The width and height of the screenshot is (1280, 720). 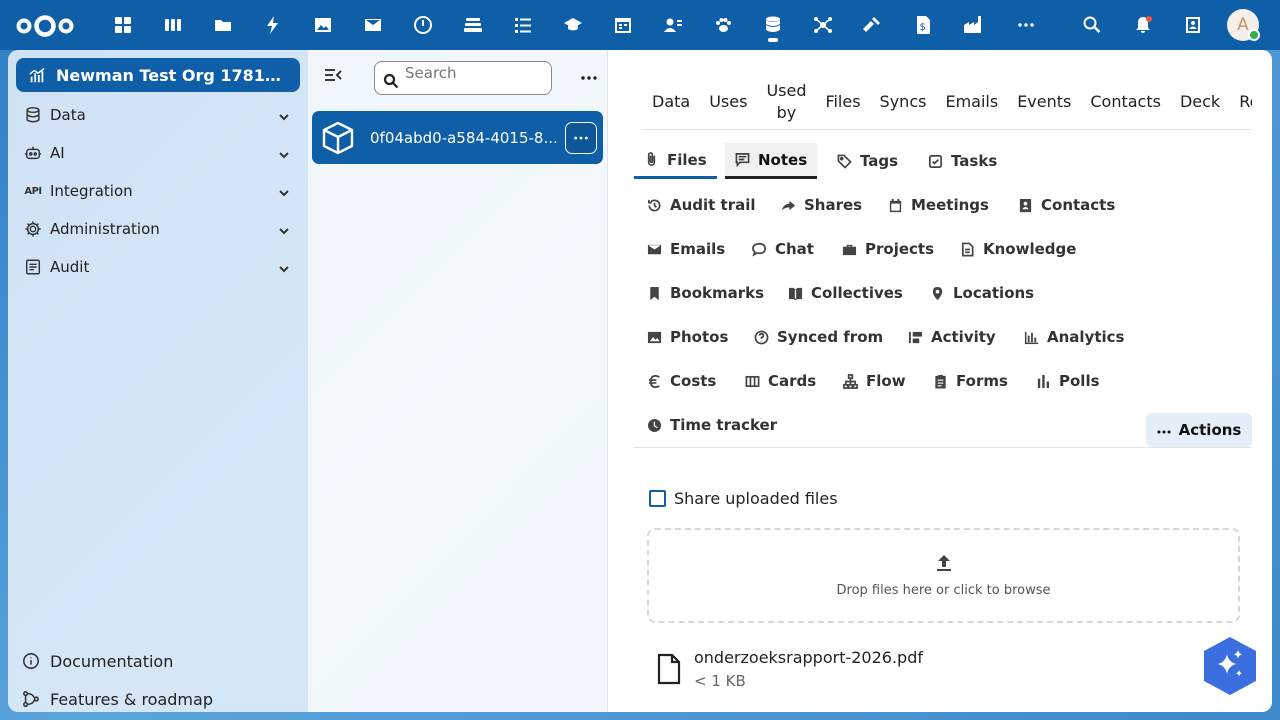 I want to click on subtab-emails: Emails, so click(x=686, y=249).